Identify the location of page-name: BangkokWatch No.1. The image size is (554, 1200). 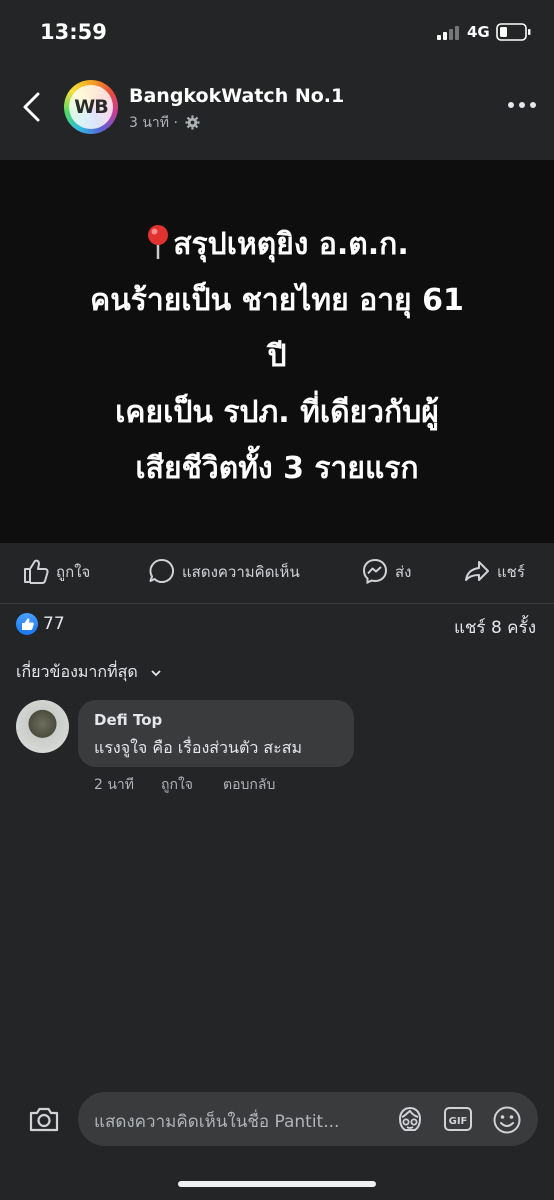
(236, 96).